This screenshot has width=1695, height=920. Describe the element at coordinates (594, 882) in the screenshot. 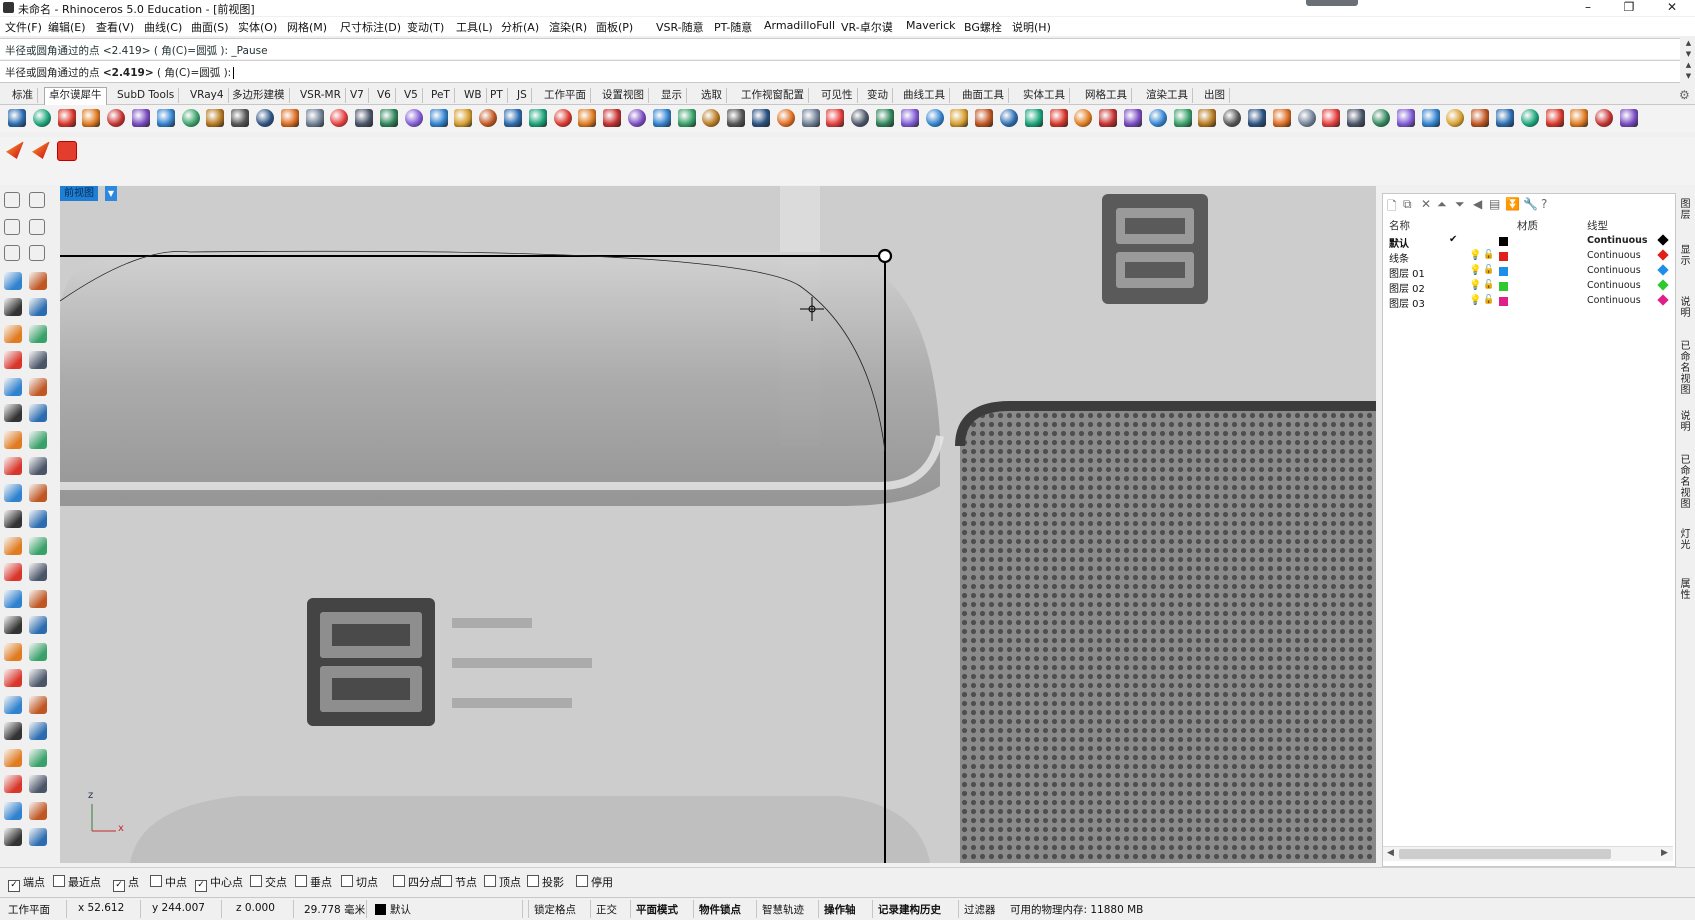

I see `osnap-12: 停用` at that location.